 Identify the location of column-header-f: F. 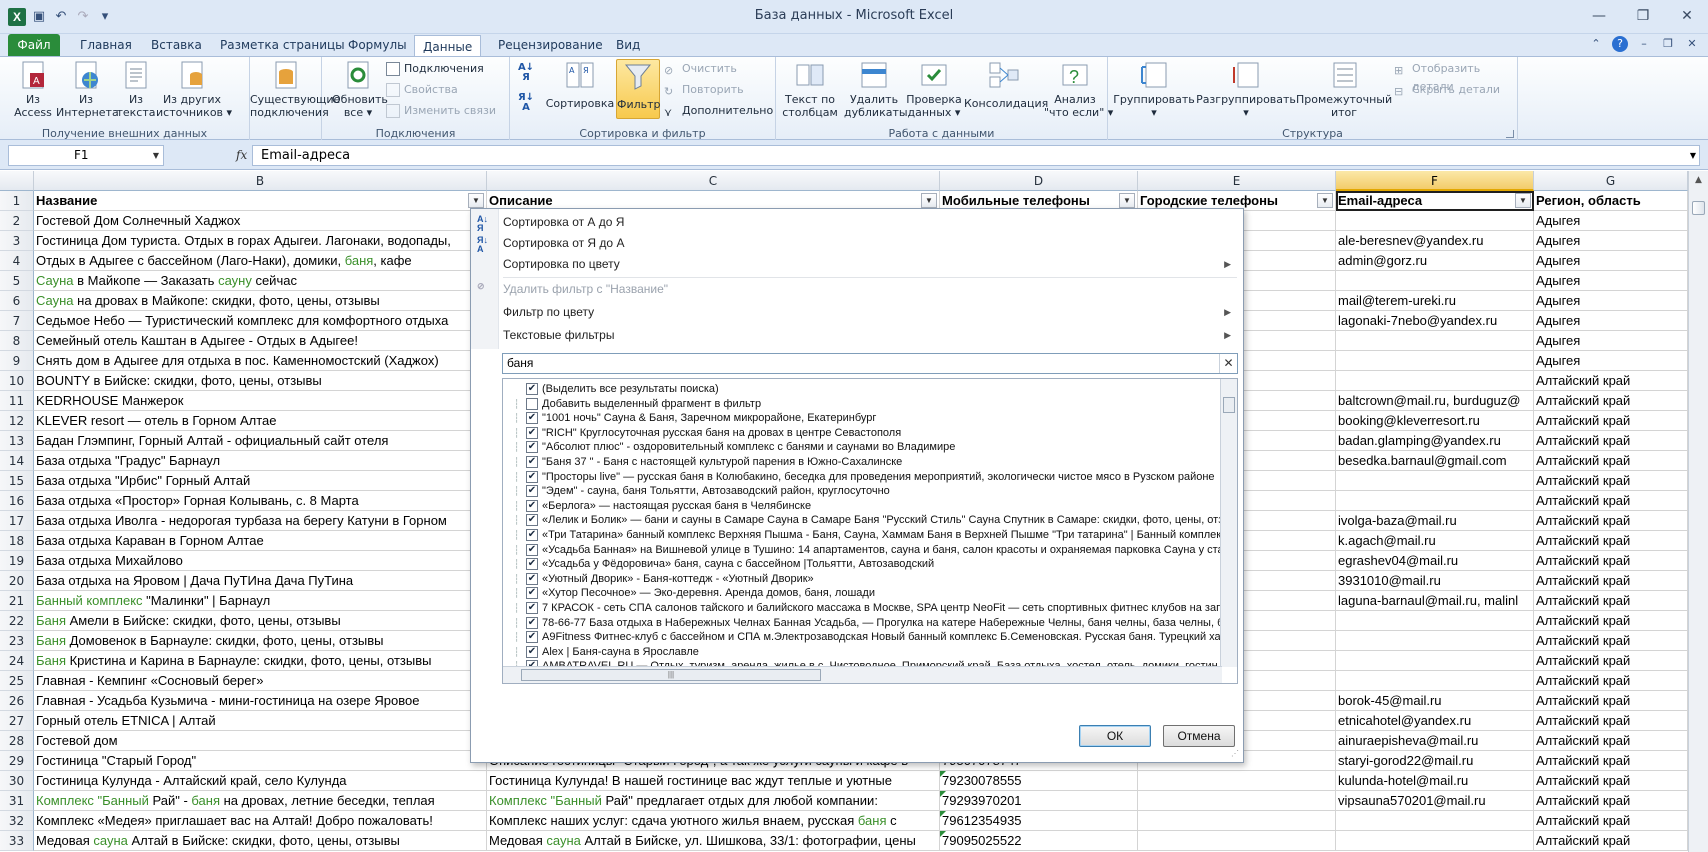
(1435, 181).